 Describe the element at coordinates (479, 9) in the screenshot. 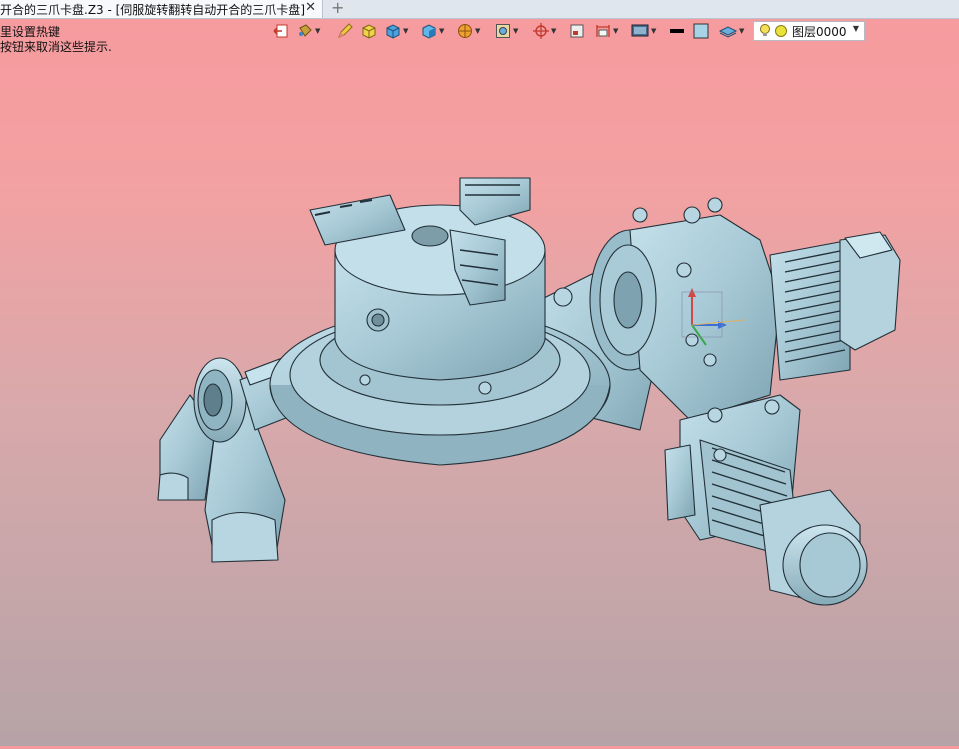

I see `document-tab-bar: 开合的三爪卡盘.Z3 - [伺服旋转翻转自动开合的三爪卡盘] ✕ +` at that location.